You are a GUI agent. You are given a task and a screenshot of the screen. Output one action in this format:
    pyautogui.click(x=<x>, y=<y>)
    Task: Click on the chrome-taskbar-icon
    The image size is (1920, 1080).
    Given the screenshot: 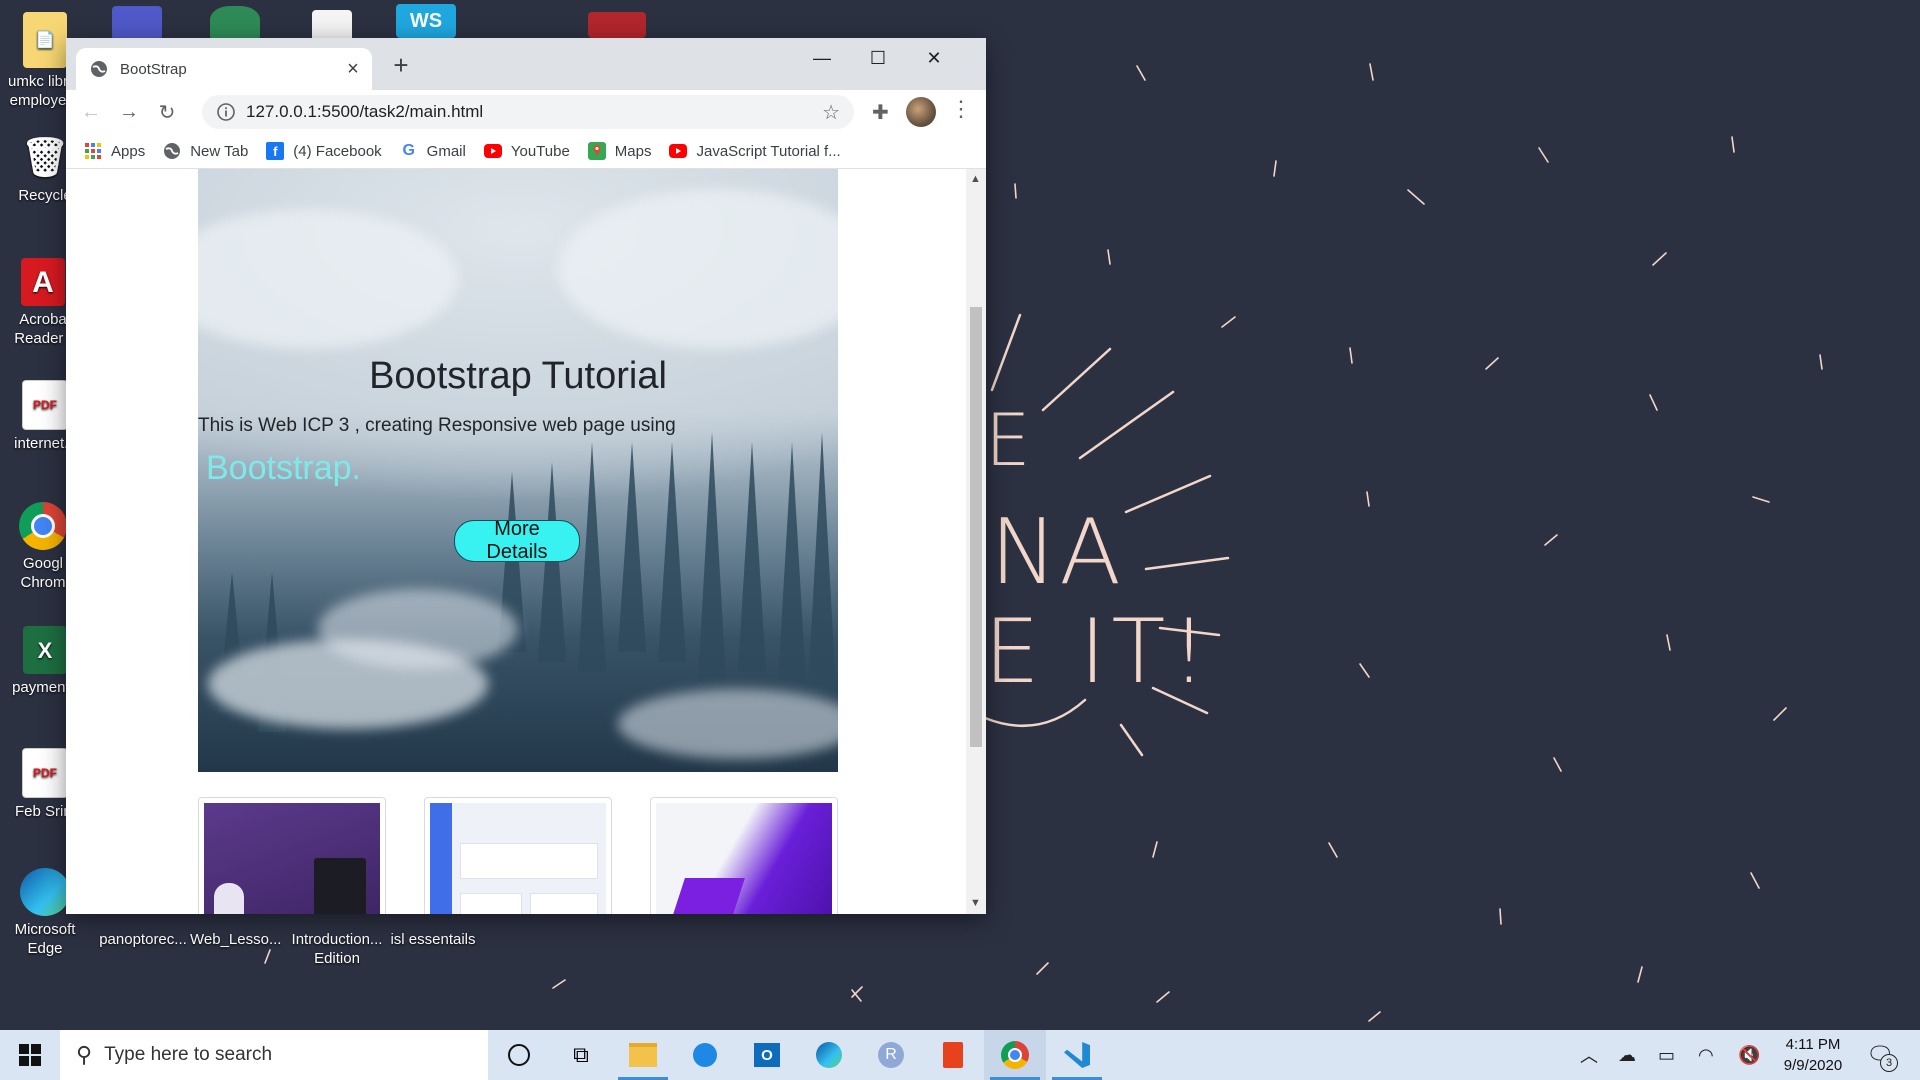 What is the action you would take?
    pyautogui.click(x=1015, y=1055)
    